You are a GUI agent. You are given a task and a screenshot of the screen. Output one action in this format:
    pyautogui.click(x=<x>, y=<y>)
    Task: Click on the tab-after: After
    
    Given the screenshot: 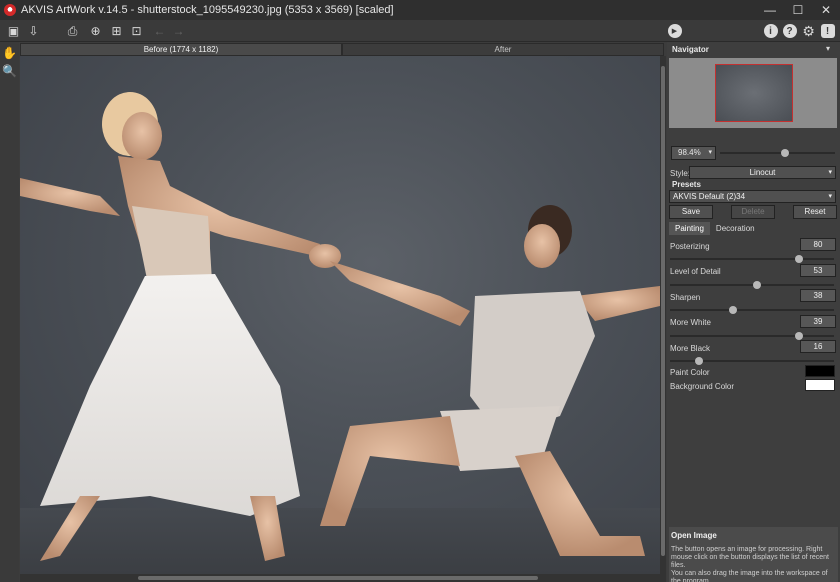 What is the action you would take?
    pyautogui.click(x=503, y=49)
    